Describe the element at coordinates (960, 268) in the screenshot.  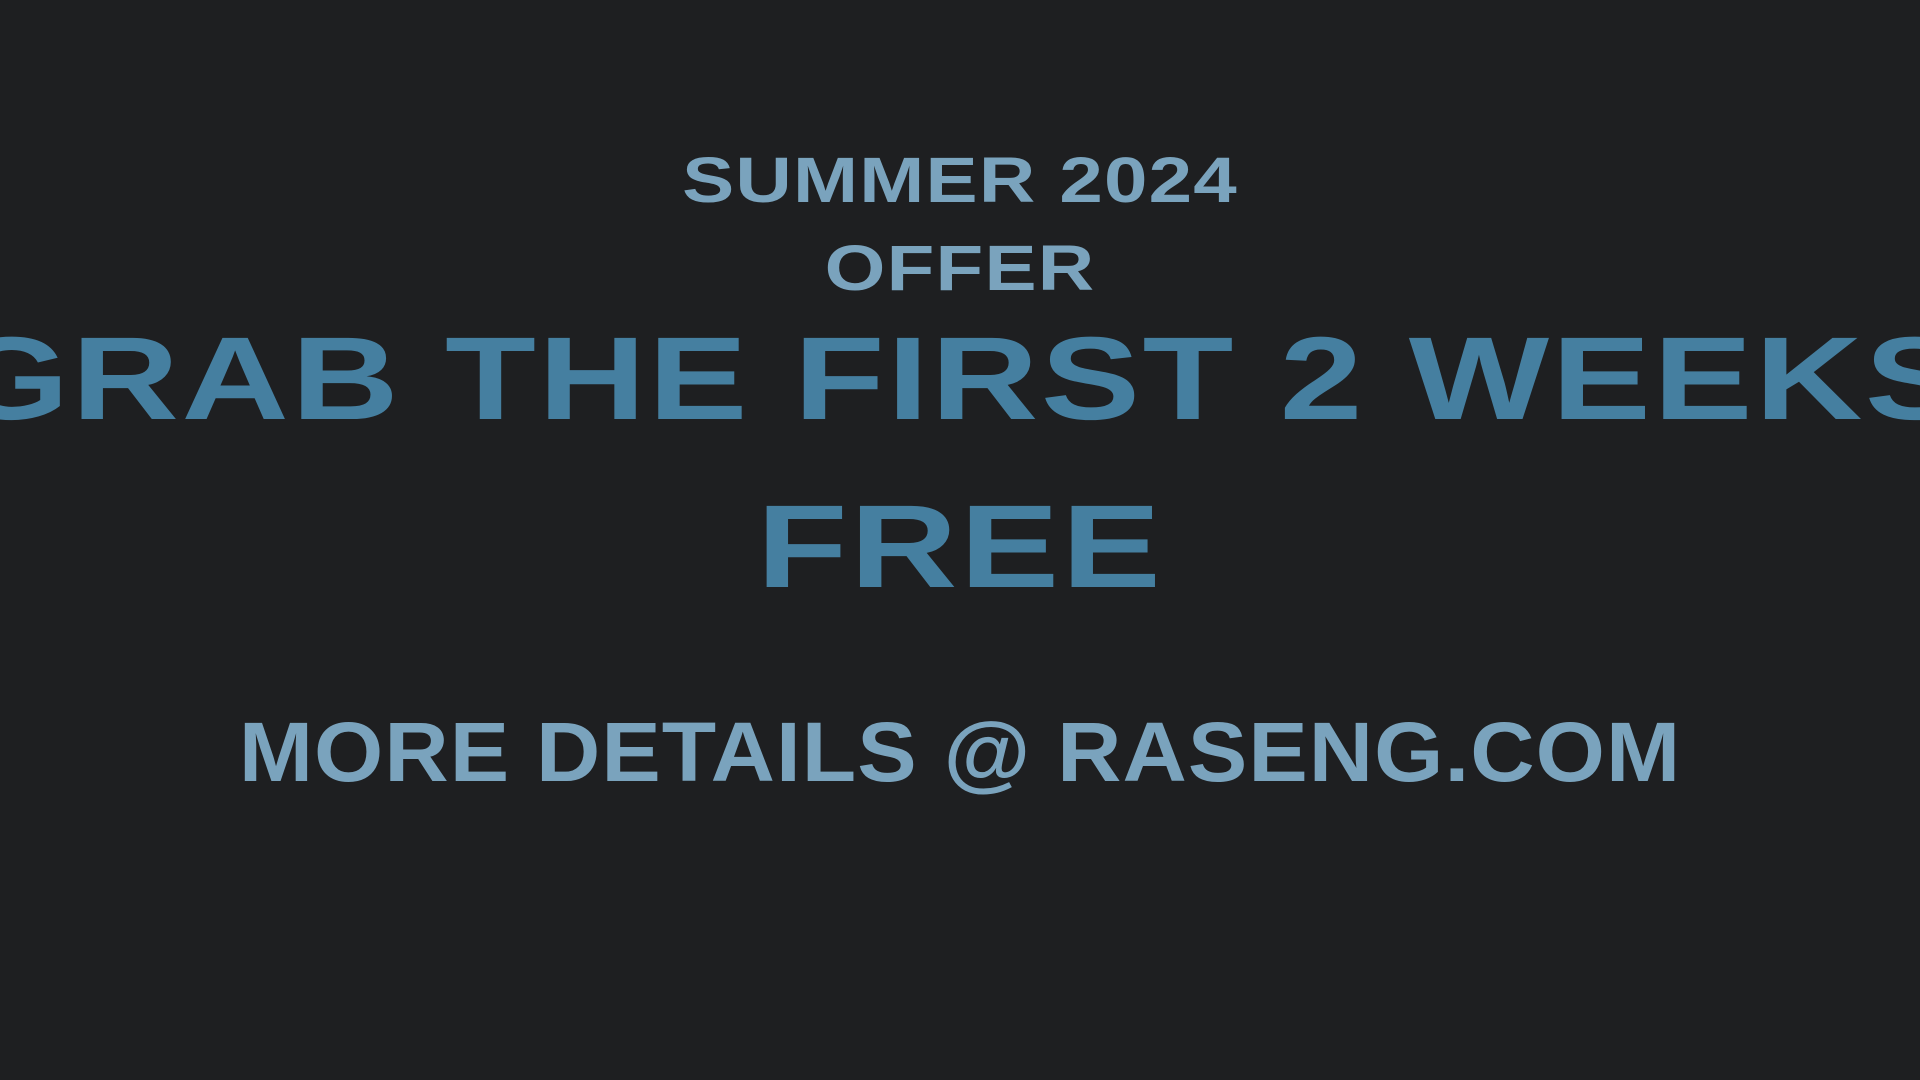
I see `promo-eyebrow-offer: OFFER` at that location.